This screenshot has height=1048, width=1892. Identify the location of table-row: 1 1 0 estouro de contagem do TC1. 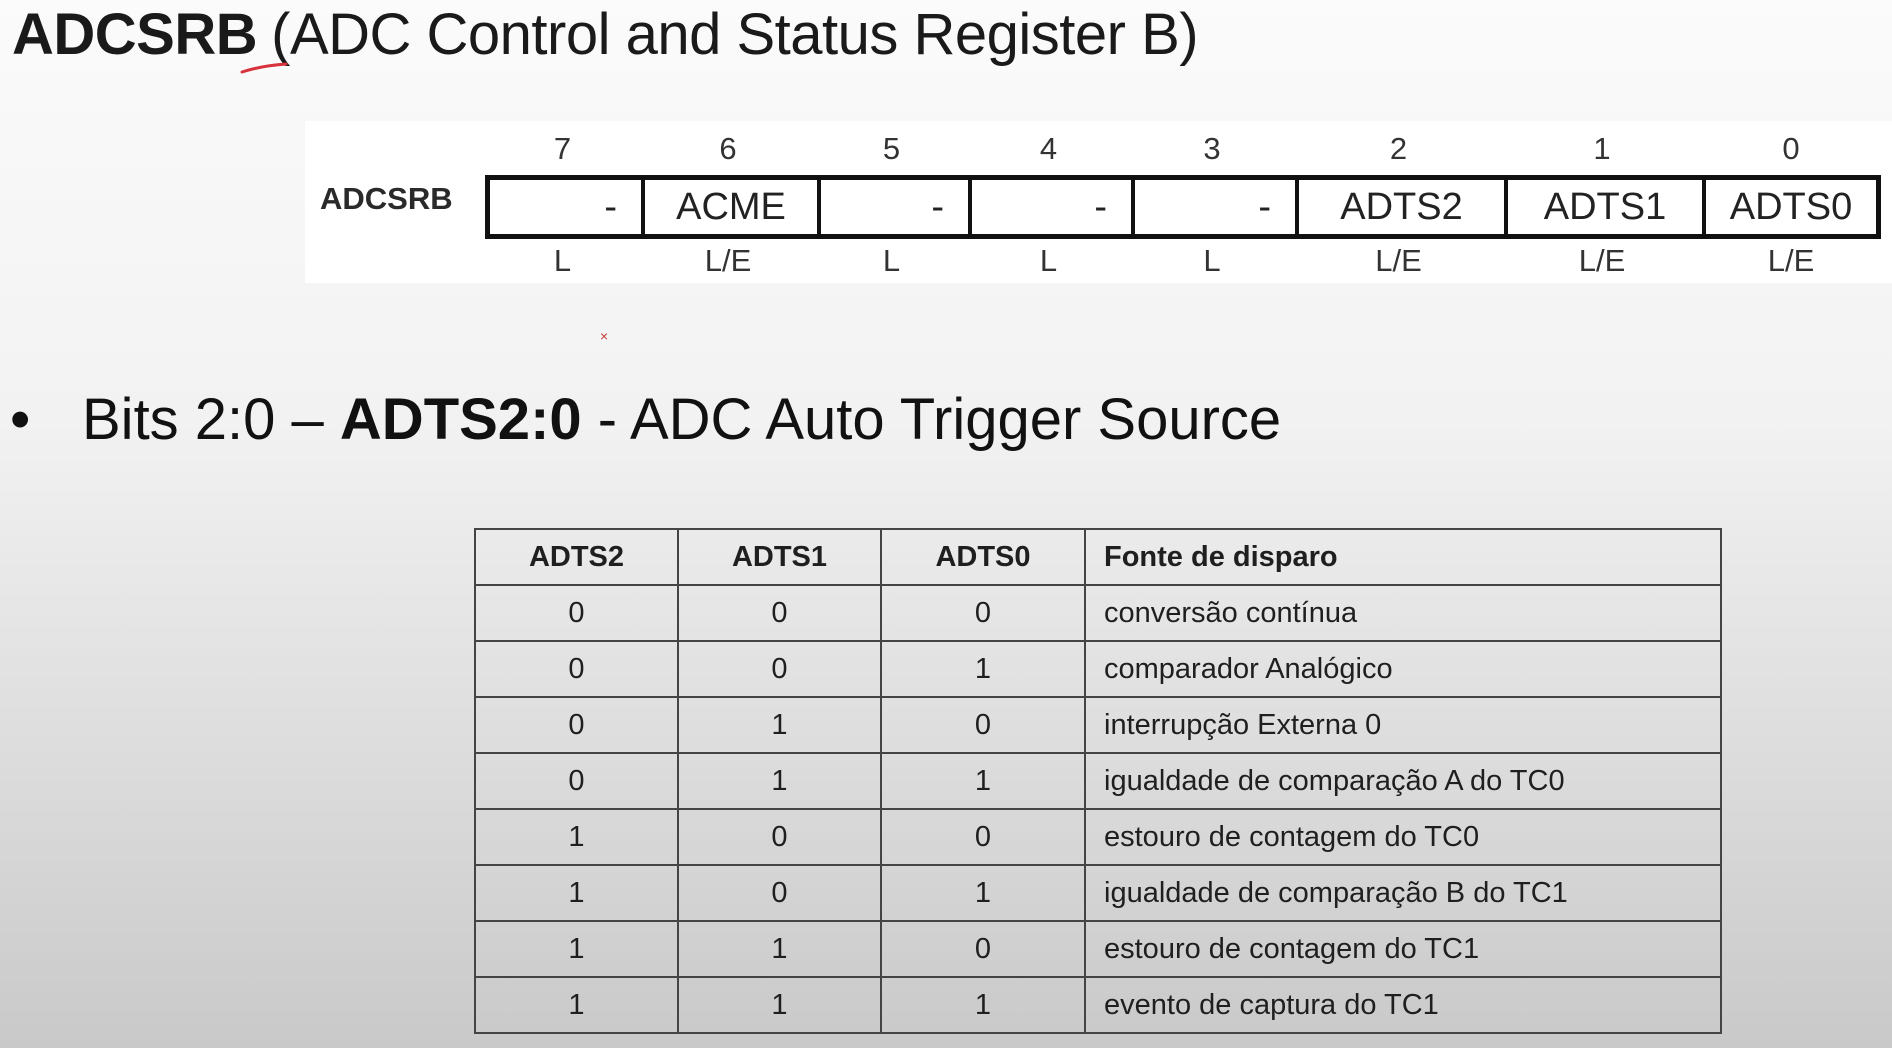
(1098, 949).